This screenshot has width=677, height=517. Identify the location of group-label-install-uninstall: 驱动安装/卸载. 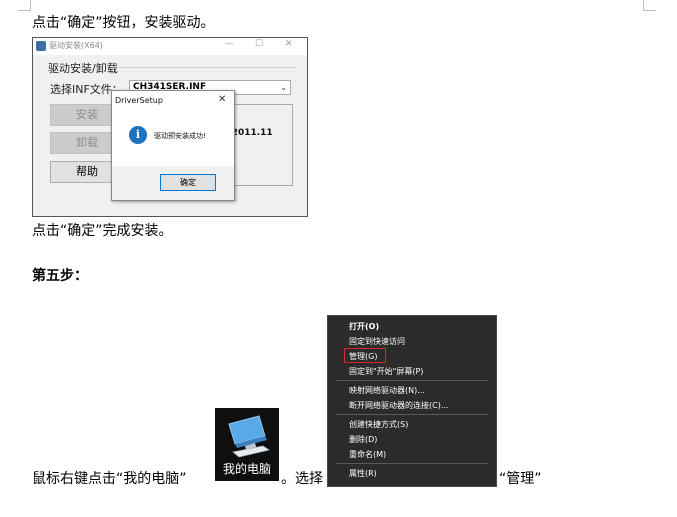
(83, 68).